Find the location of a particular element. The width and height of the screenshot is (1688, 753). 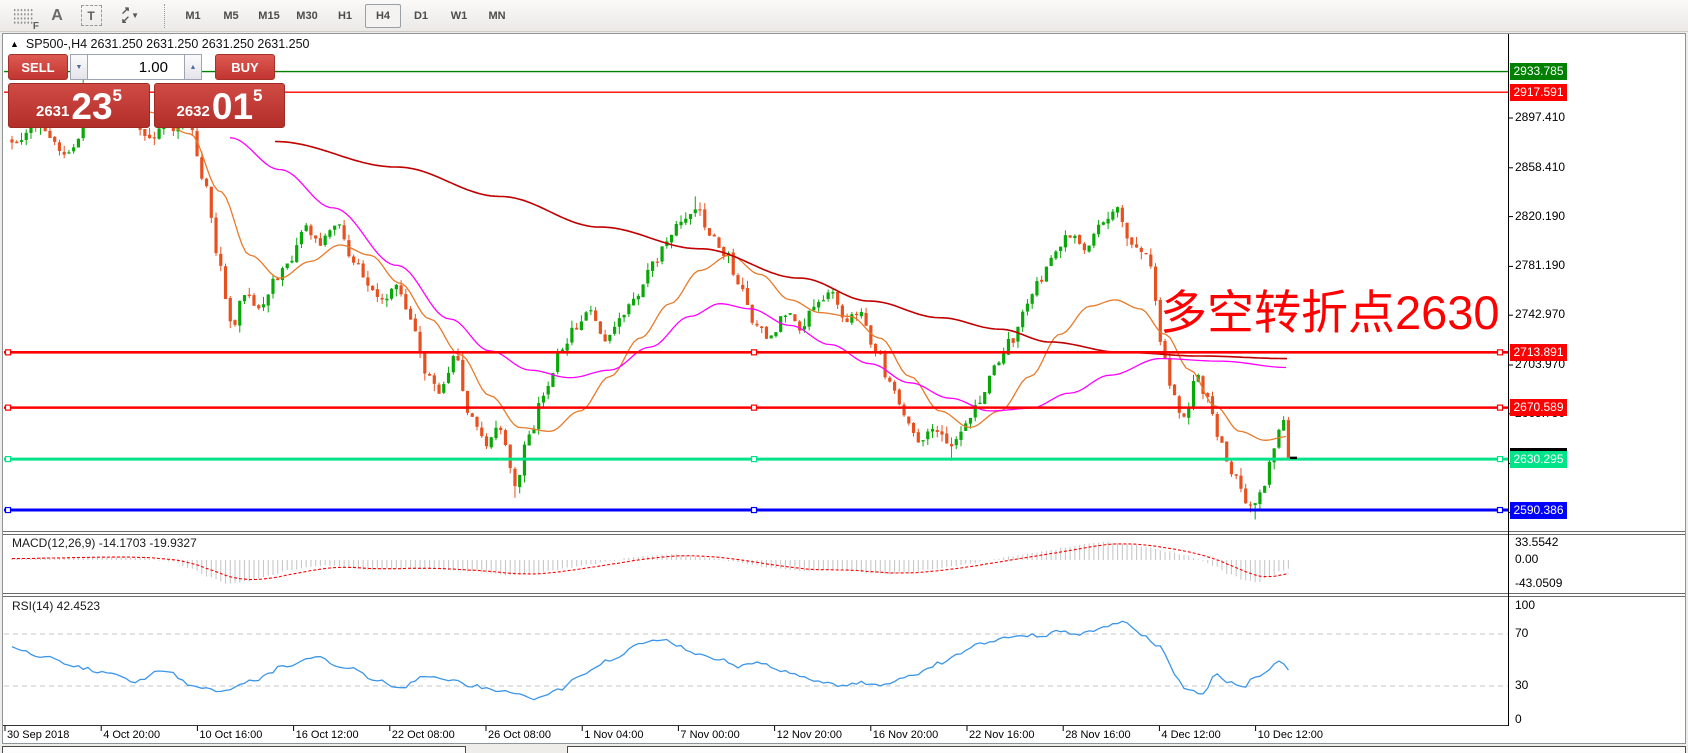

timeframe-button-M30: M30 is located at coordinates (307, 16).